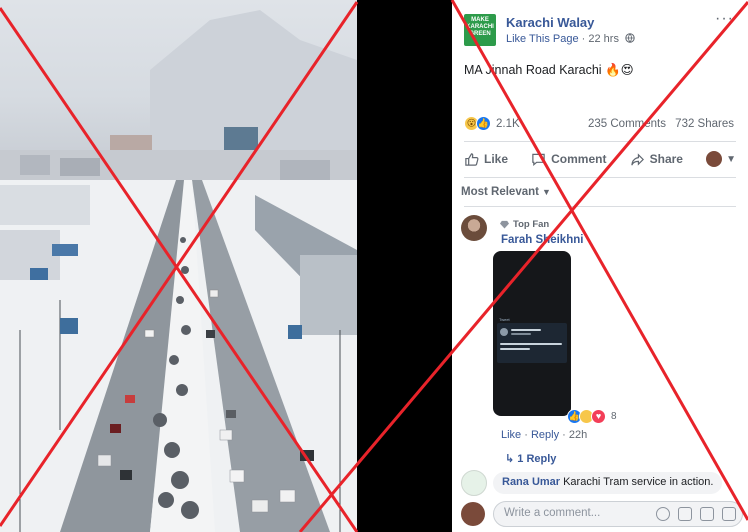  I want to click on comment-reactions: 👍 ♥ 8, so click(592, 416).